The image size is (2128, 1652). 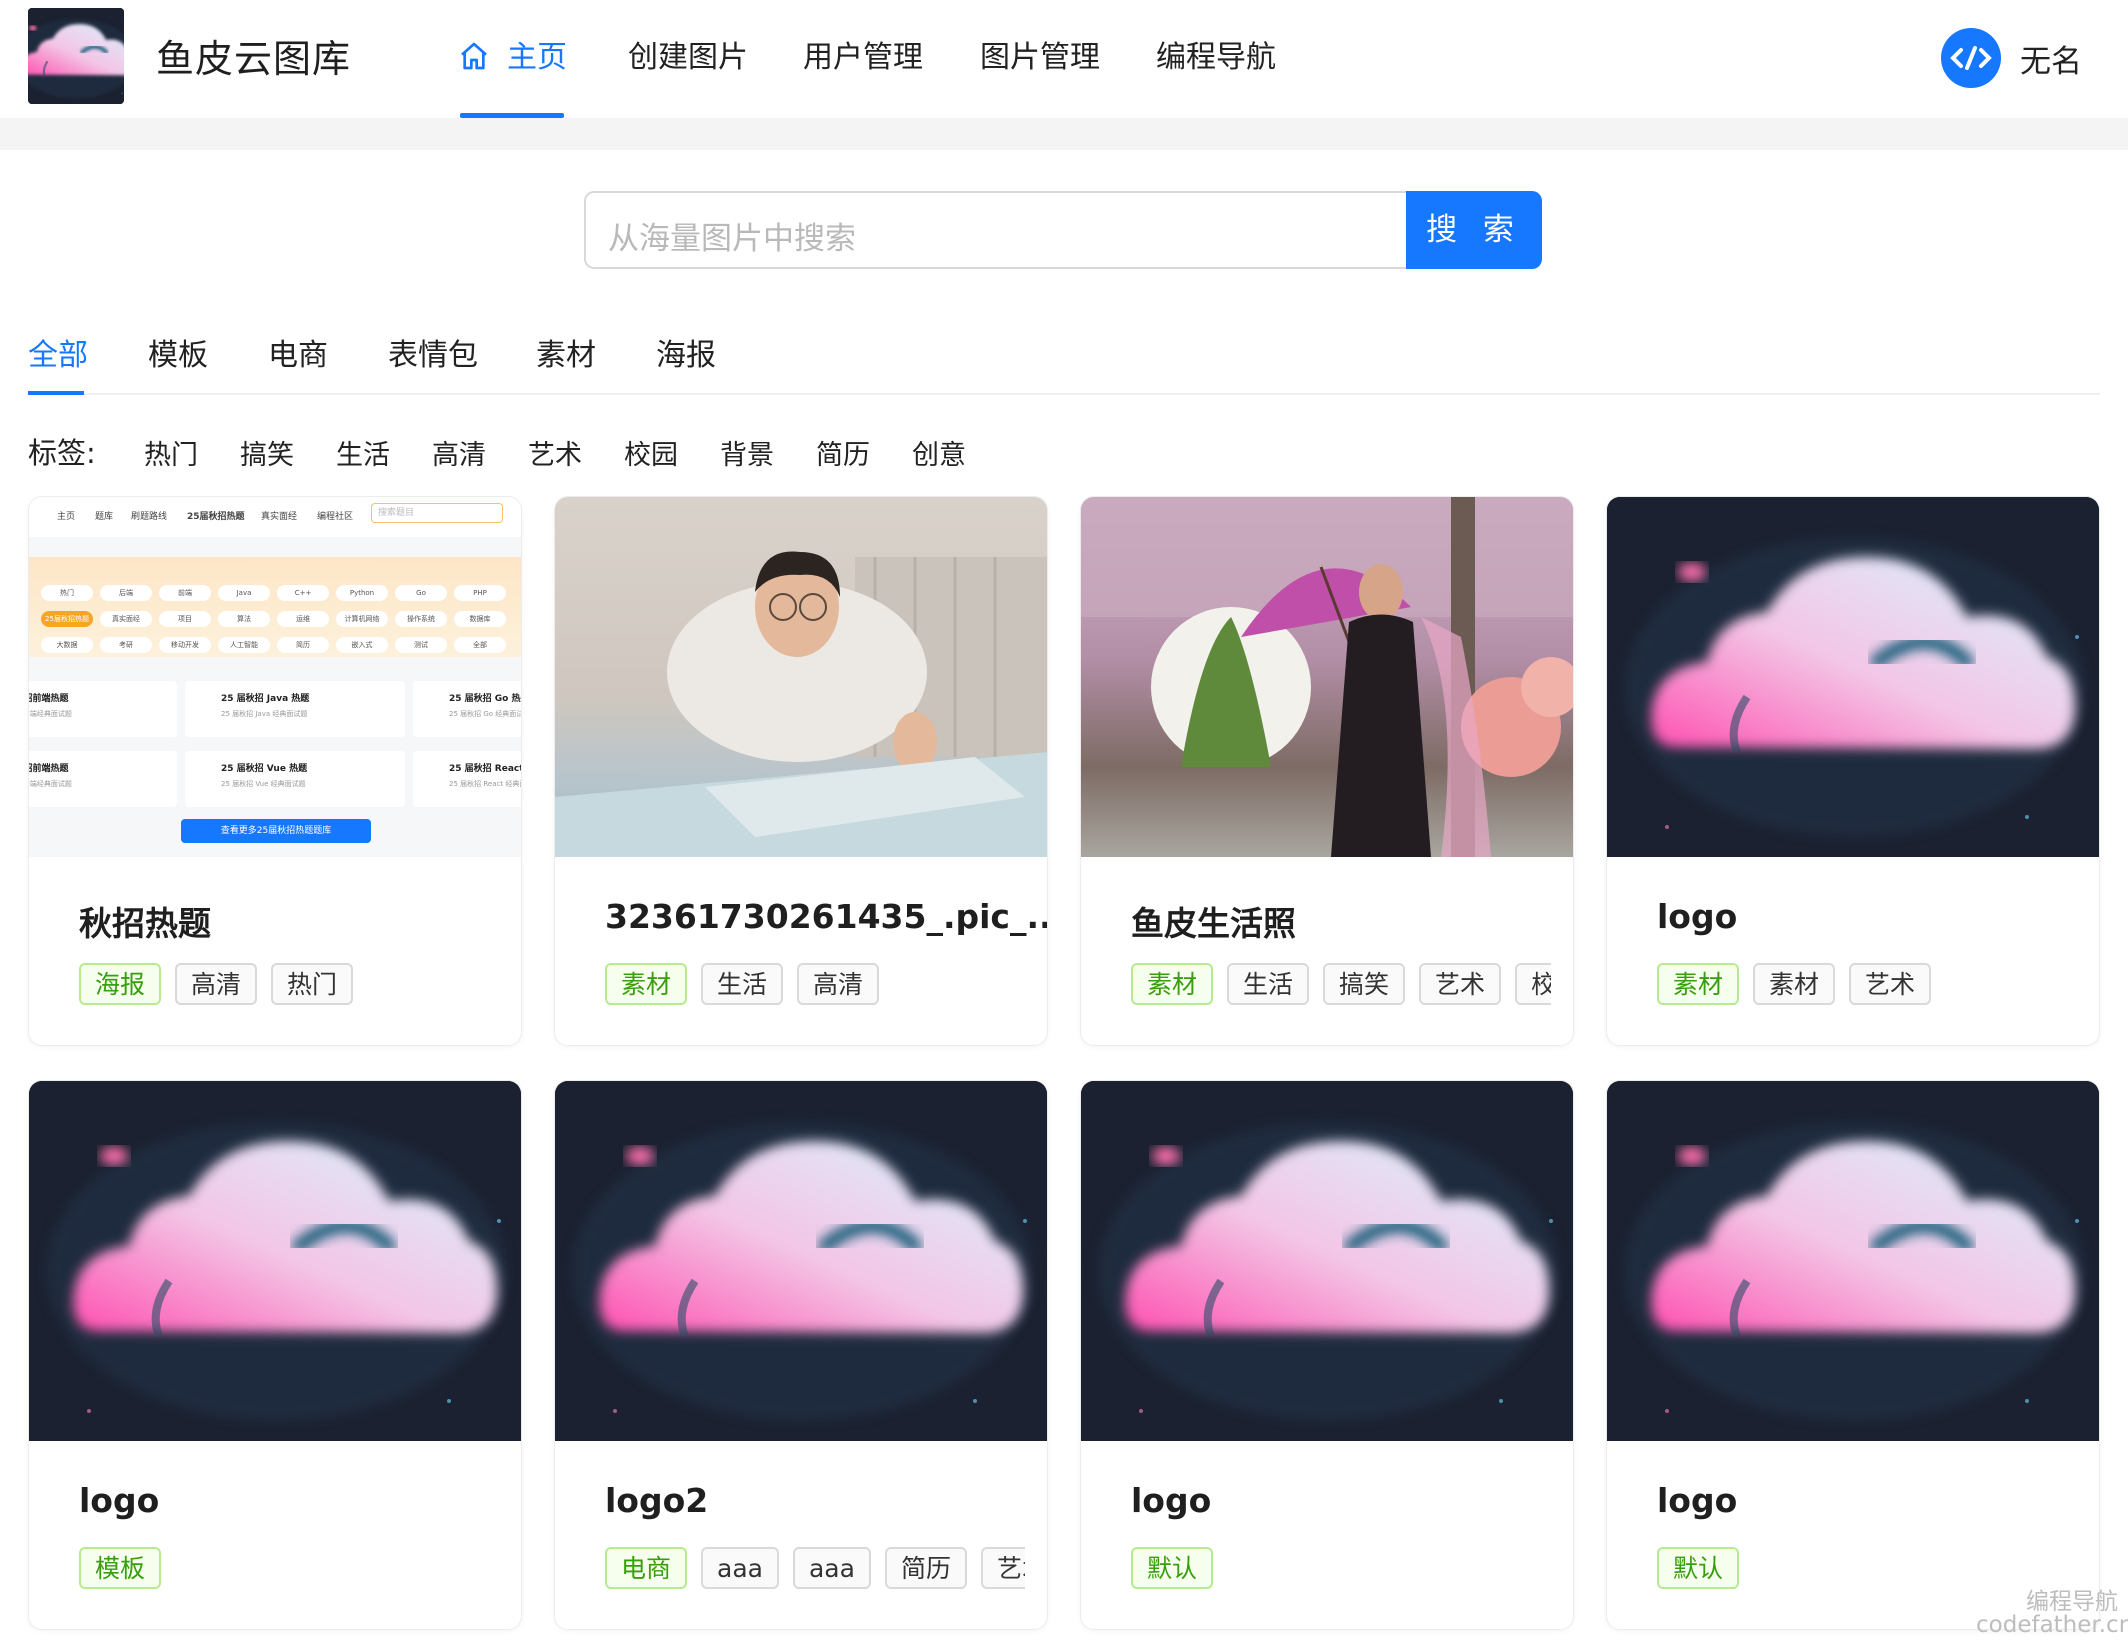 What do you see at coordinates (49, 699) in the screenshot?
I see `poster-item-title: 25届秋招前端热题` at bounding box center [49, 699].